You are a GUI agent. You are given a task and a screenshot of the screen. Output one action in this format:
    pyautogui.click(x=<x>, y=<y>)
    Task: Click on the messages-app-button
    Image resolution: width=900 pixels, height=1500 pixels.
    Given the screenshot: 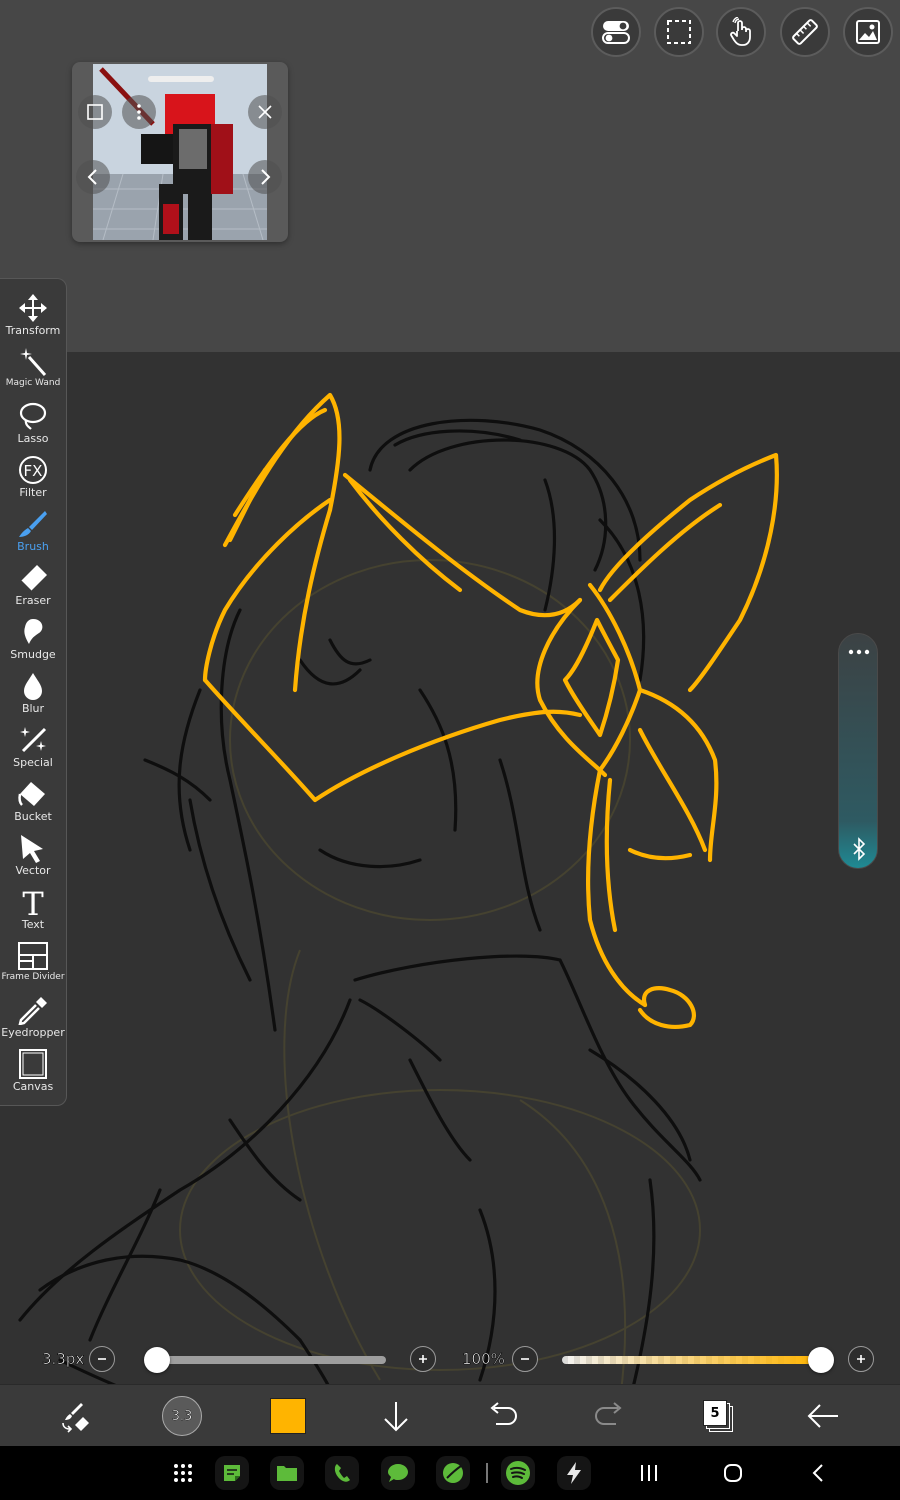 What is the action you would take?
    pyautogui.click(x=398, y=1473)
    